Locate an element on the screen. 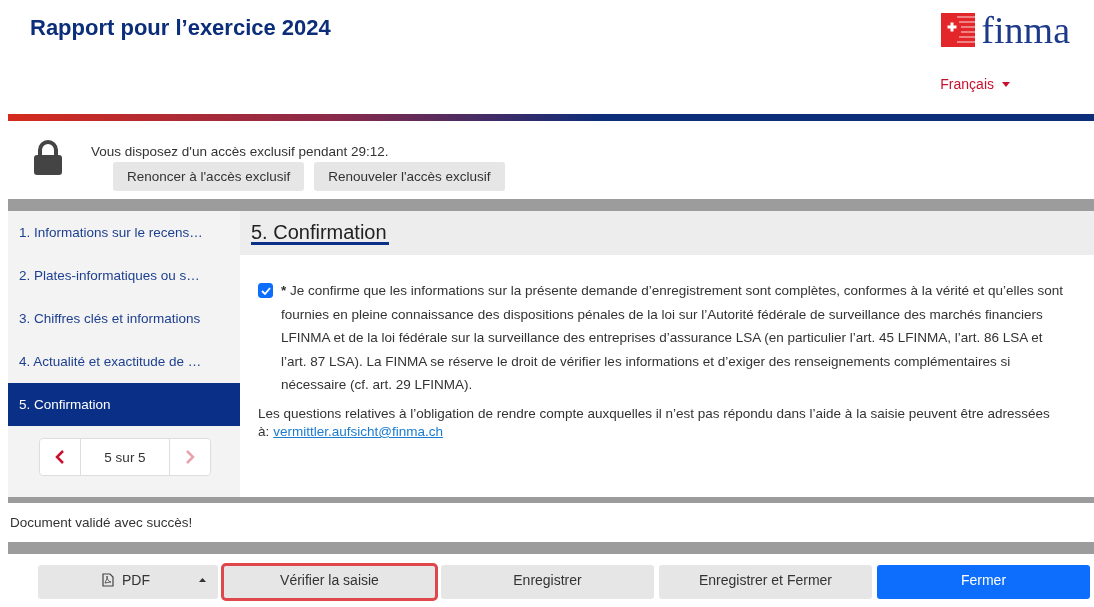  action-button: Enregistrer is located at coordinates (547, 582).